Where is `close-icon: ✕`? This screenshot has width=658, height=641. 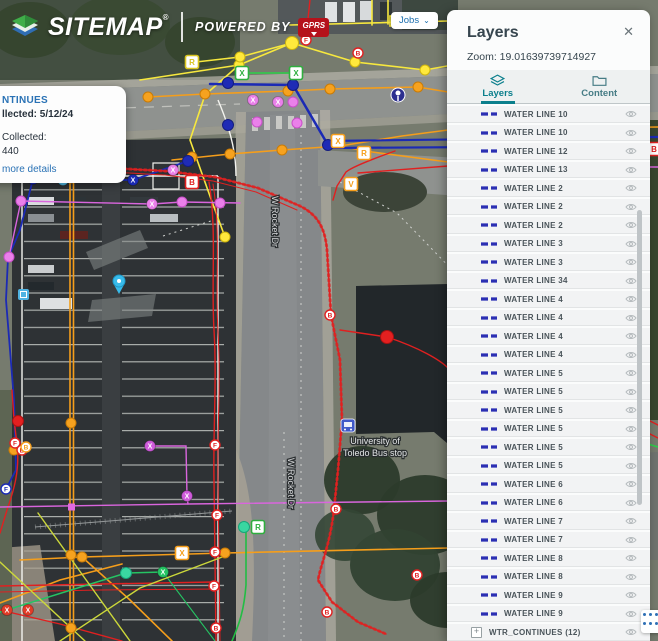 close-icon: ✕ is located at coordinates (628, 32).